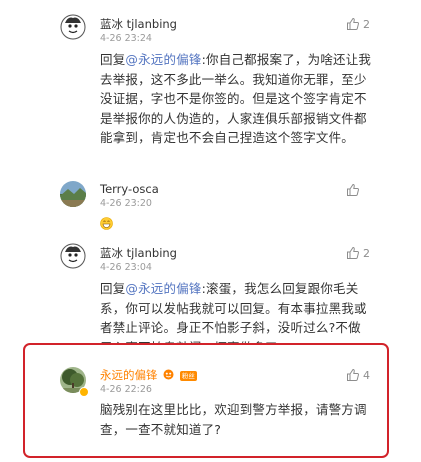 The height and width of the screenshot is (462, 421). What do you see at coordinates (188, 376) in the screenshot?
I see `fan-badge: 粉丝` at bounding box center [188, 376].